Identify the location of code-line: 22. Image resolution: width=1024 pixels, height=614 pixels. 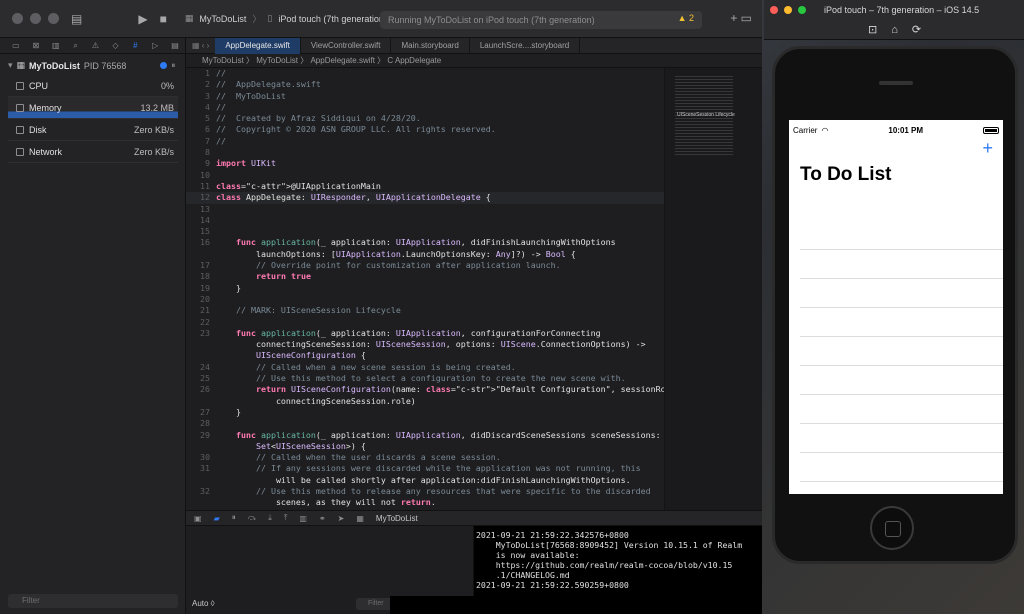
(425, 322).